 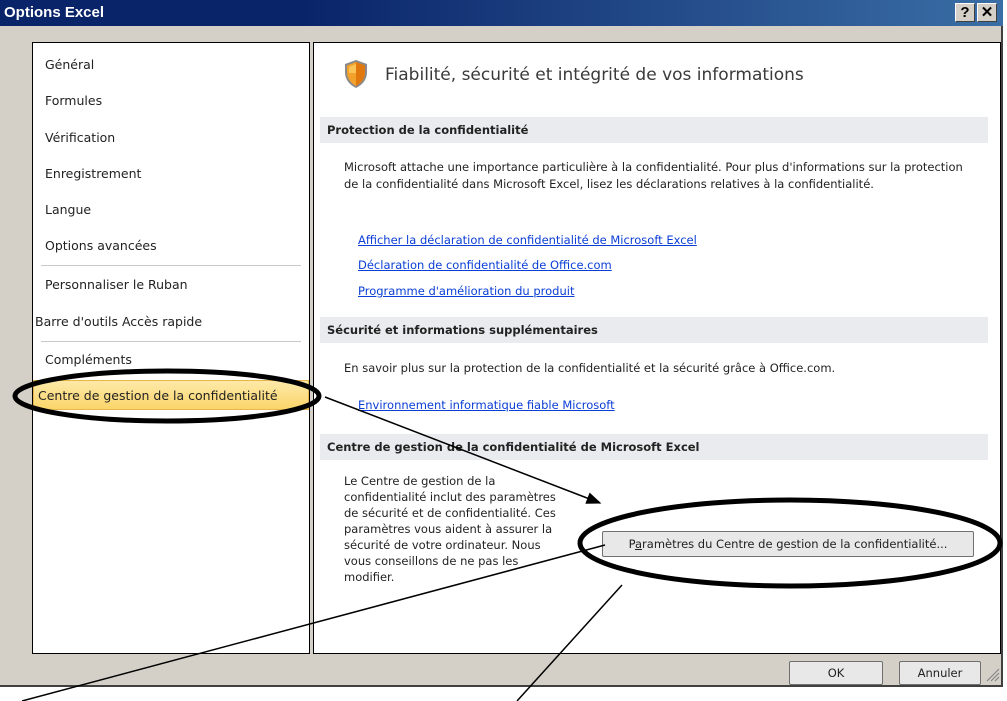 What do you see at coordinates (448, 529) in the screenshot?
I see `trust-center-text-line: paramètres vous aident à assurer la` at bounding box center [448, 529].